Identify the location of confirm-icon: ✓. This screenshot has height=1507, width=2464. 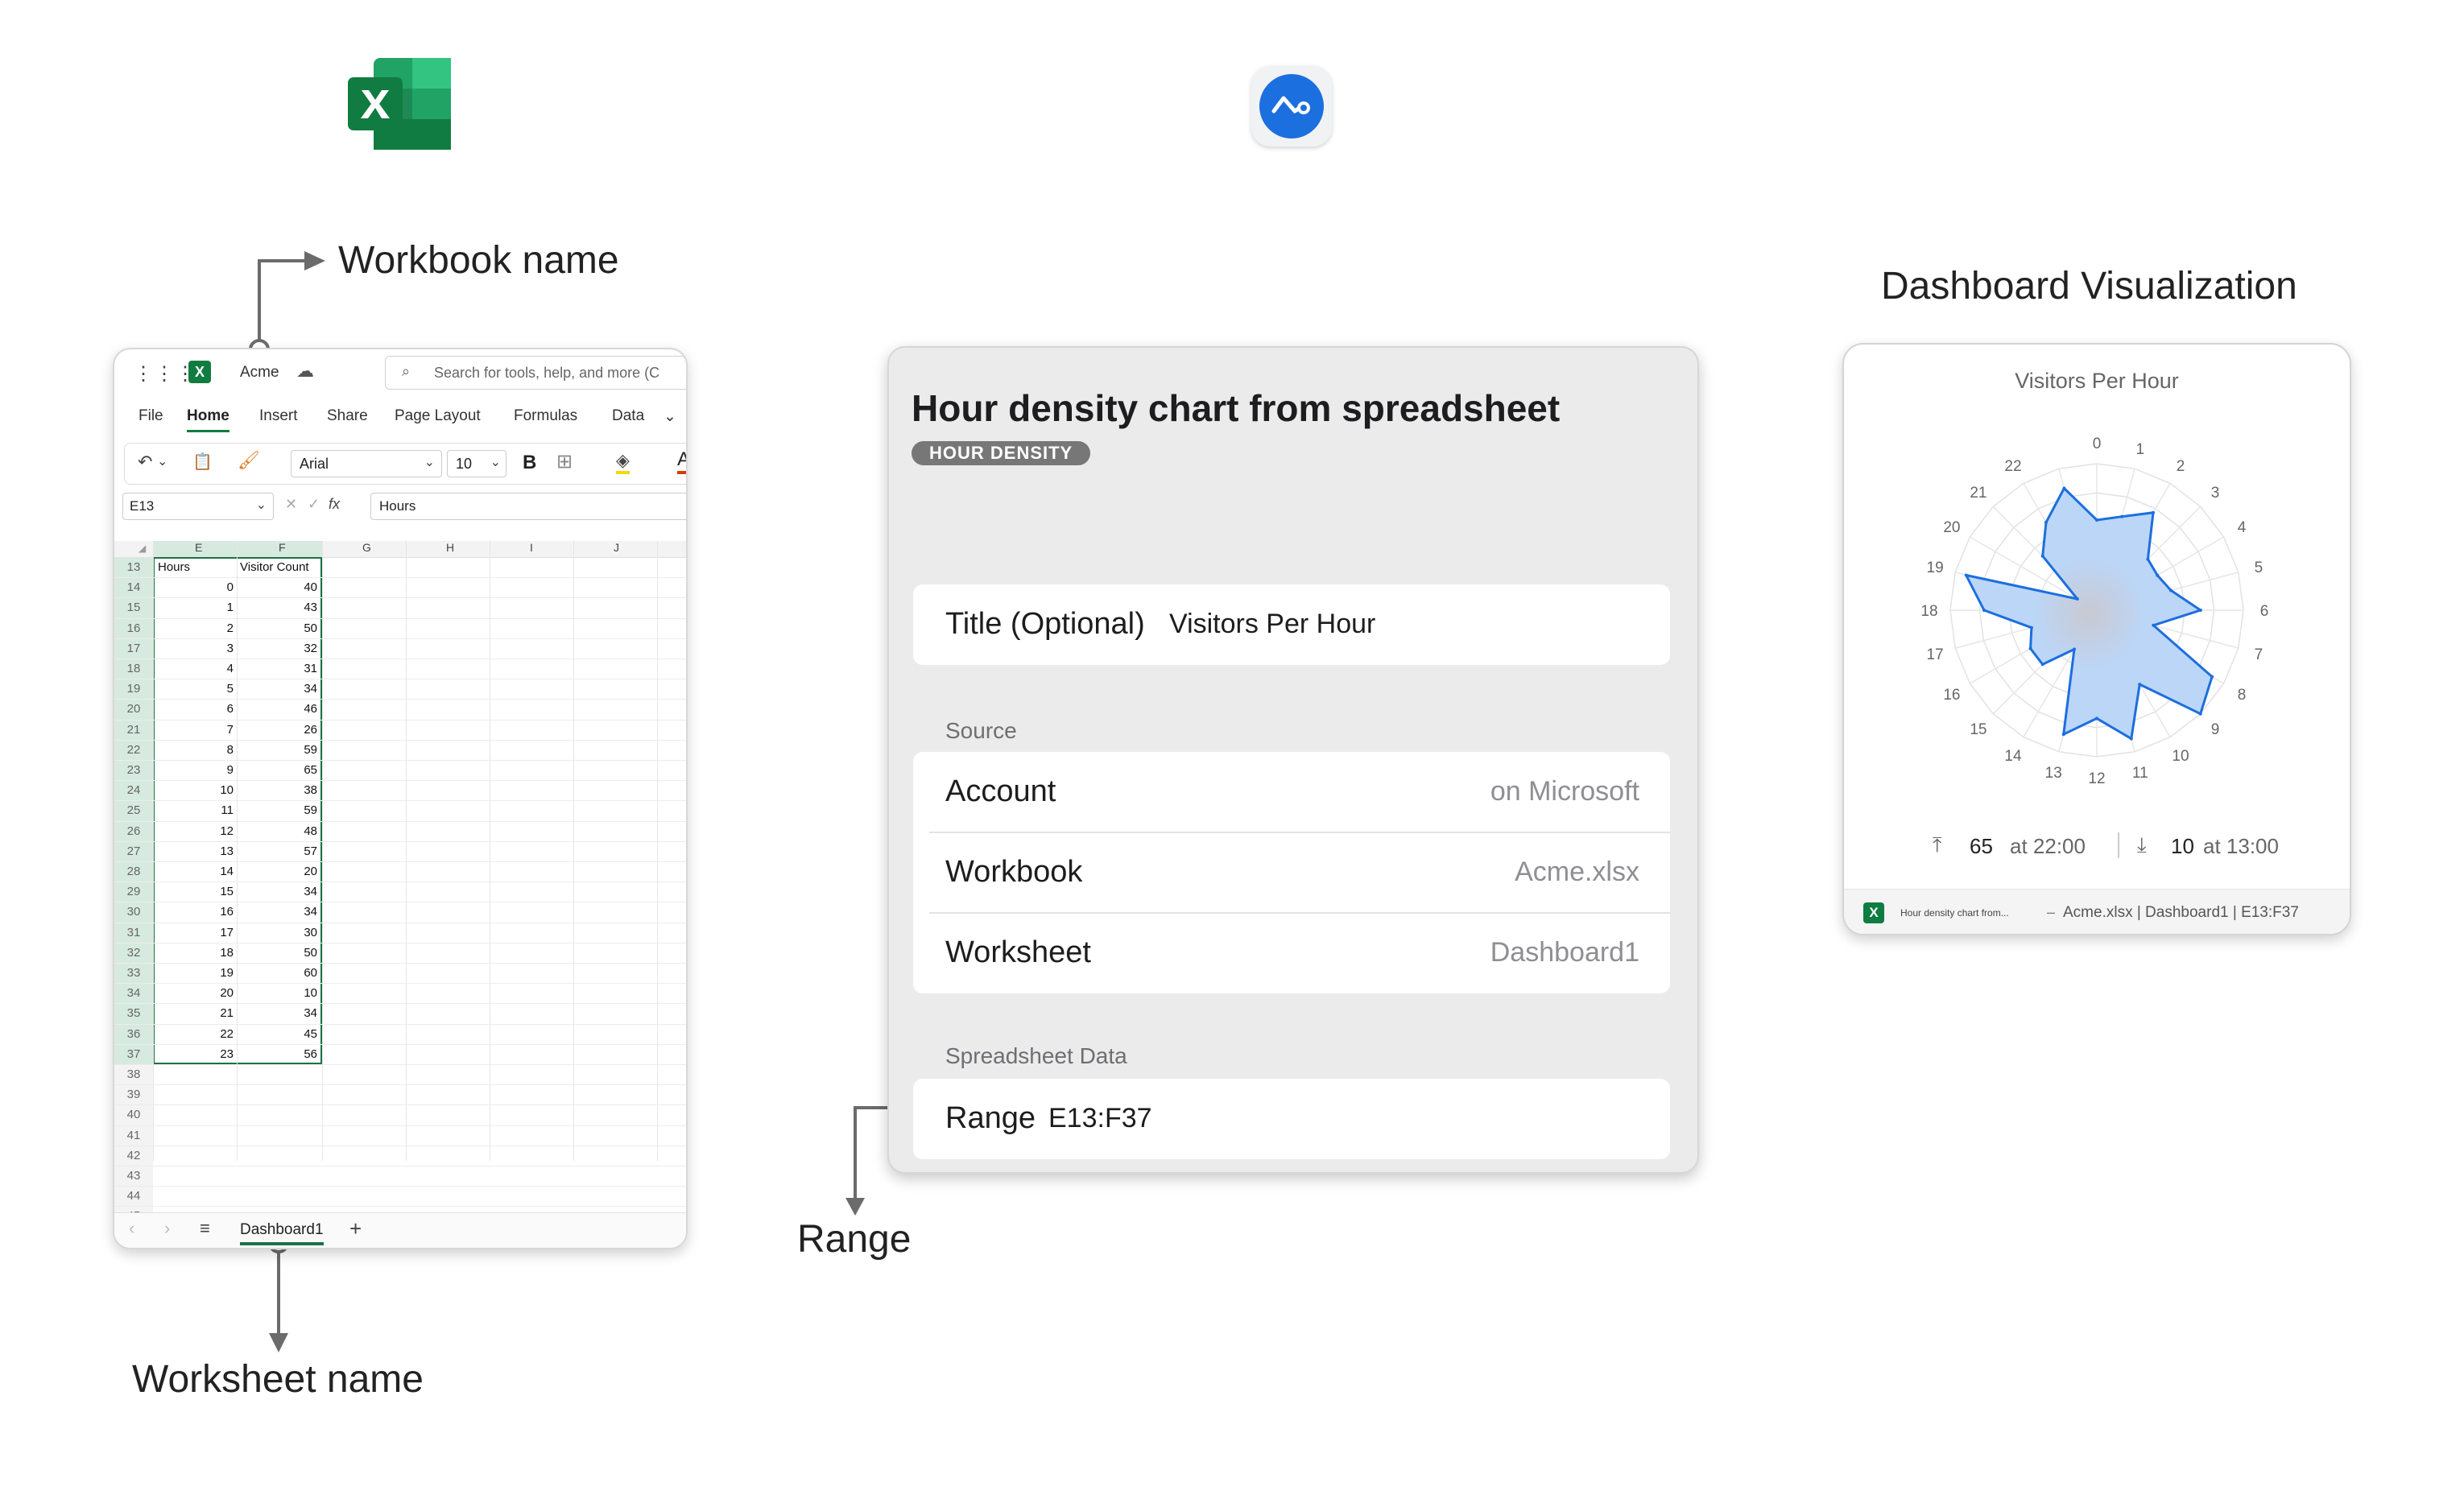
(314, 504).